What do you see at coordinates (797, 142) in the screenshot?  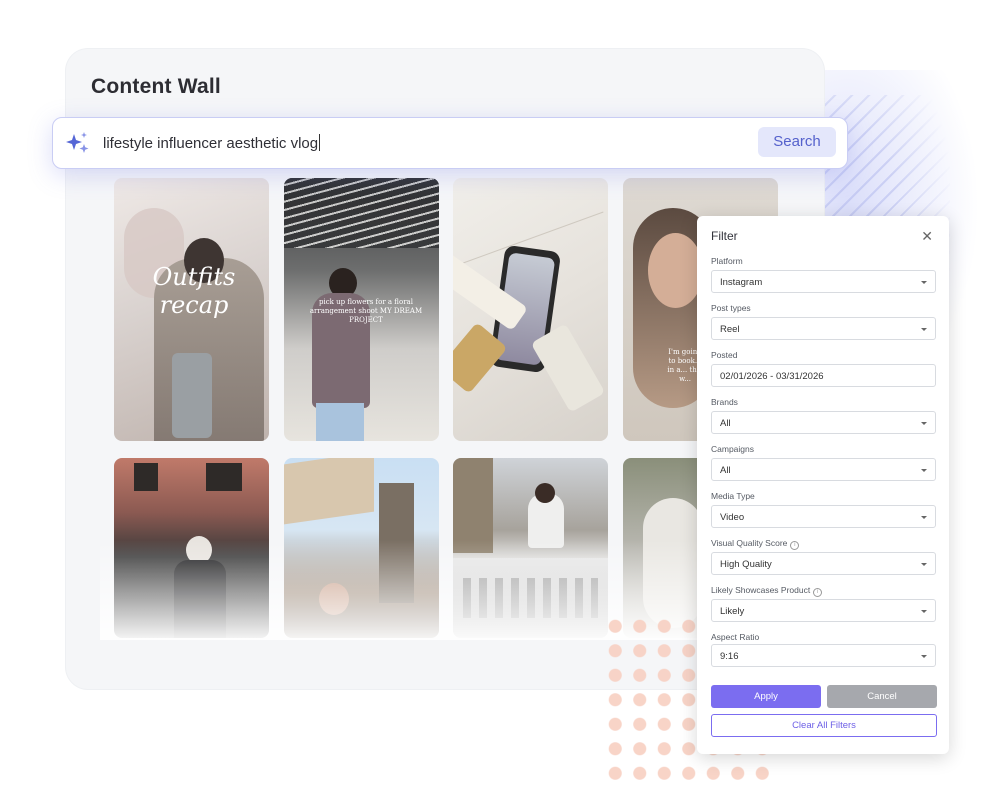 I see `search-button: Search` at bounding box center [797, 142].